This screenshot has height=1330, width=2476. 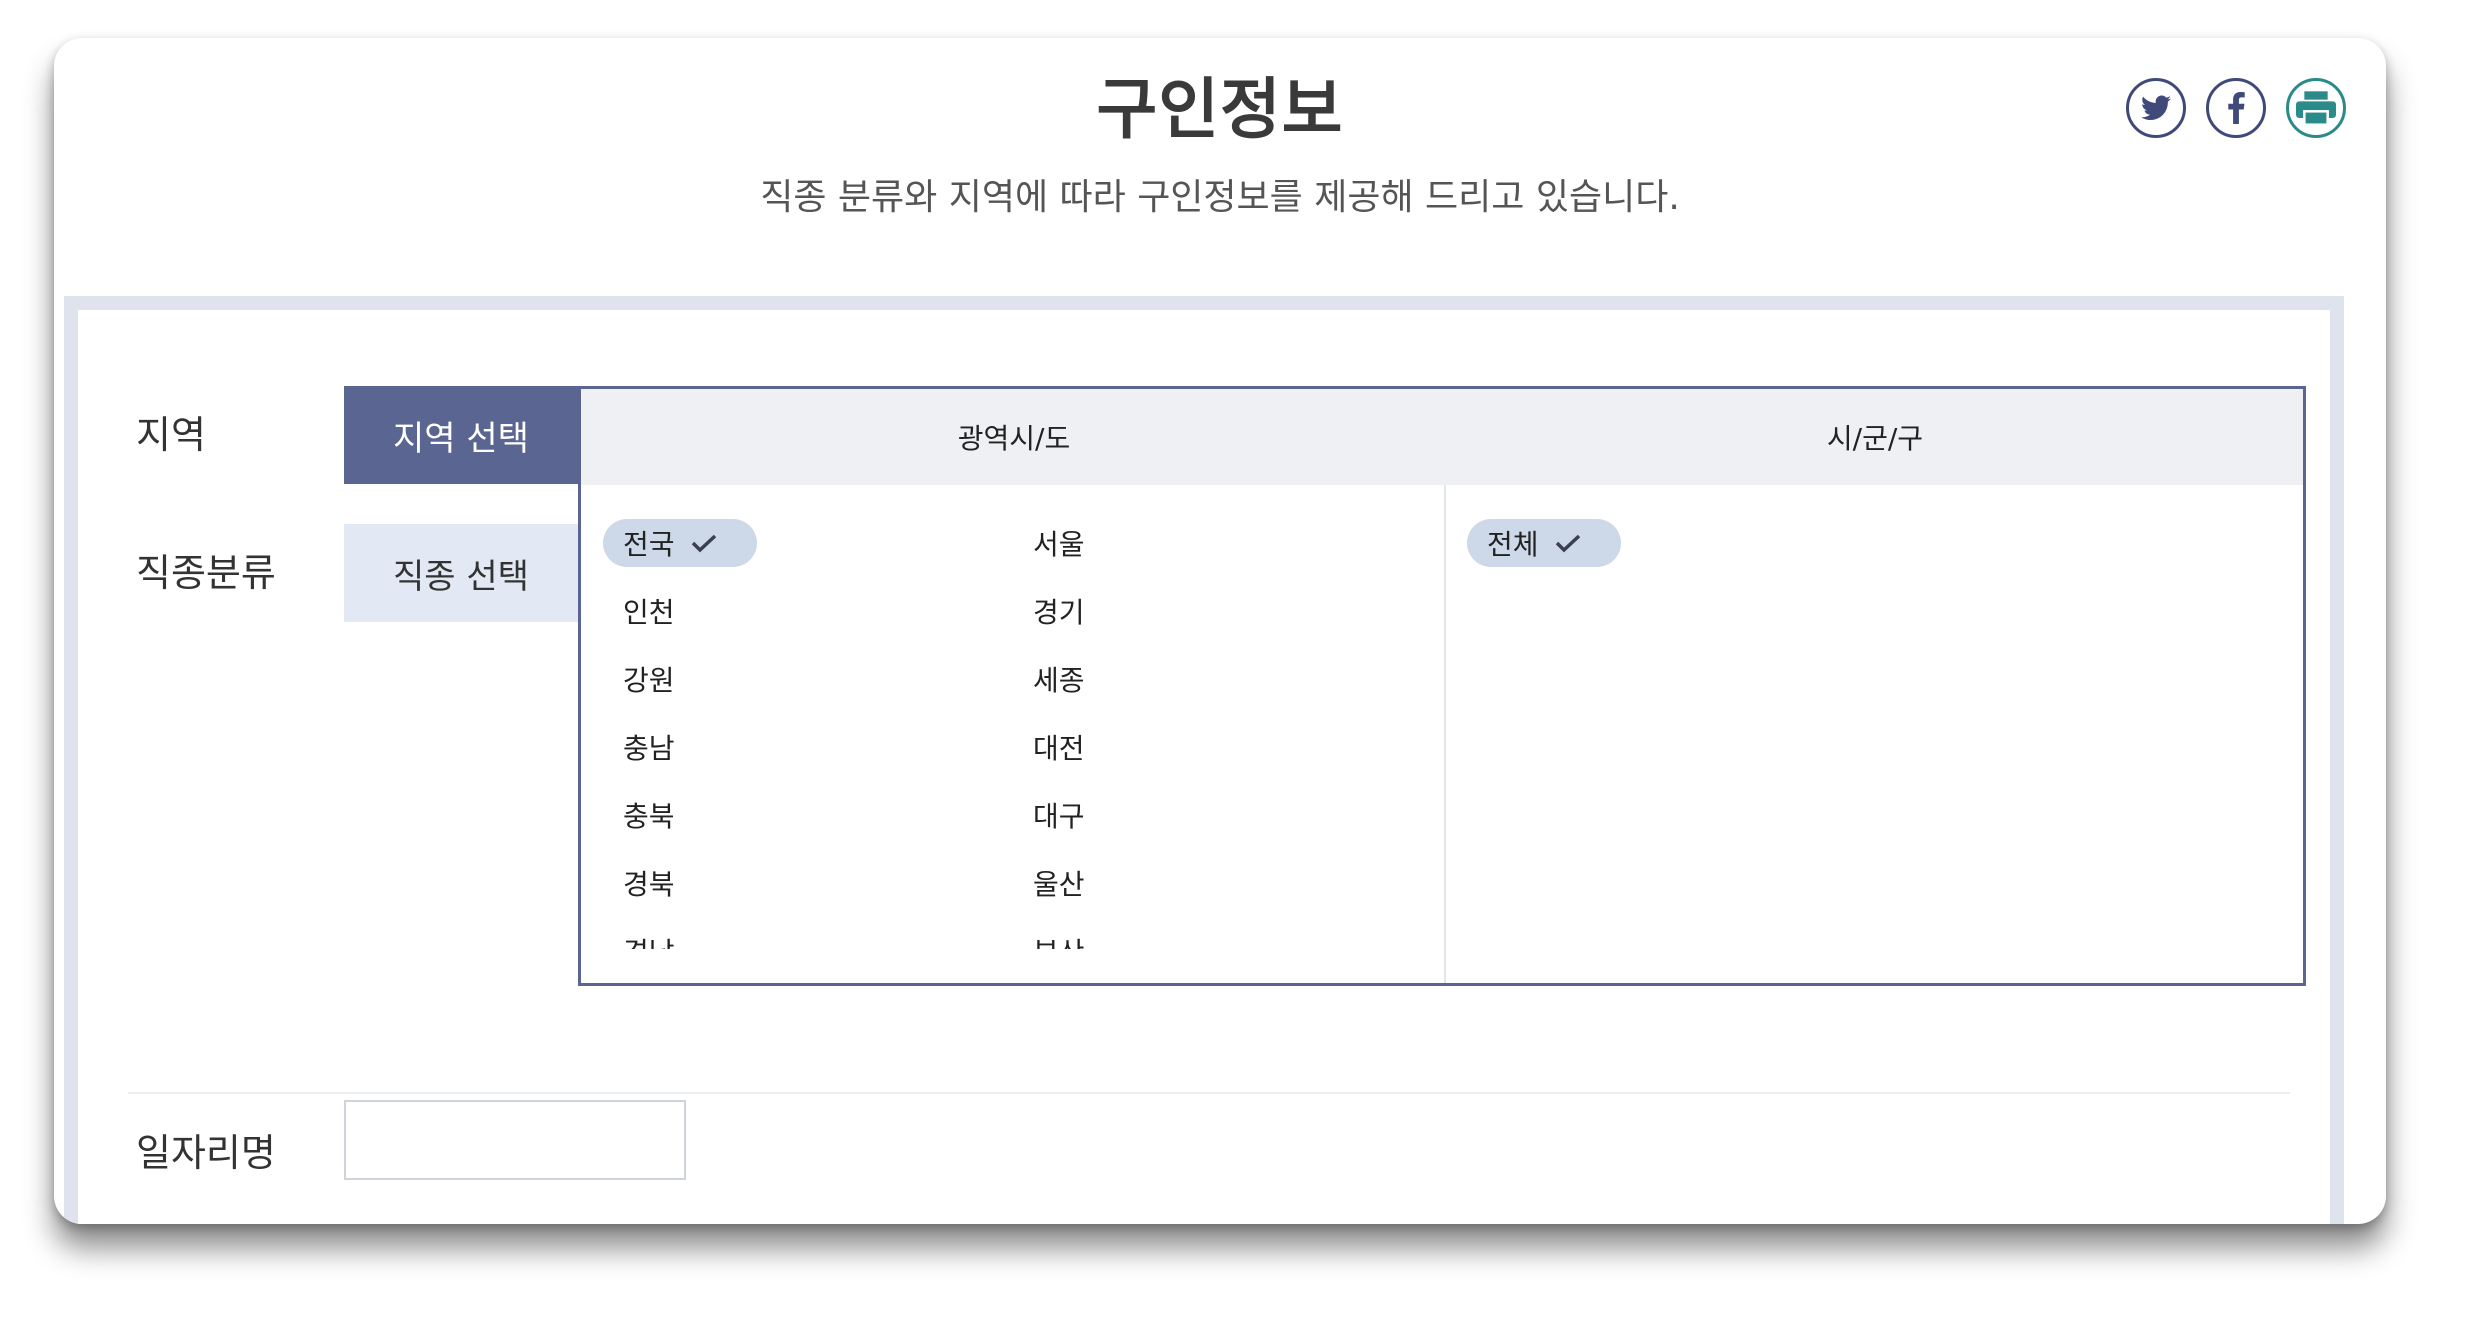 I want to click on twitter-icon, so click(x=2156, y=107).